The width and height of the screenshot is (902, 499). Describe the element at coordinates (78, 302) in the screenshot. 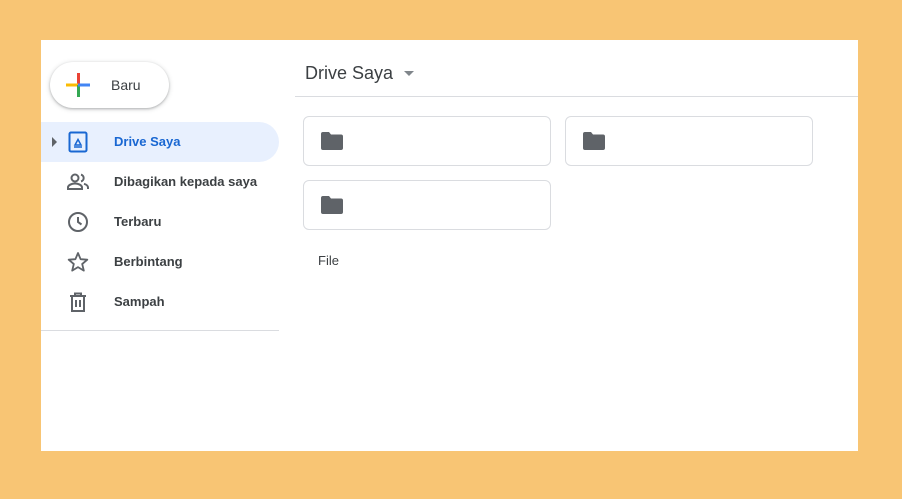

I see `trash-icon` at that location.